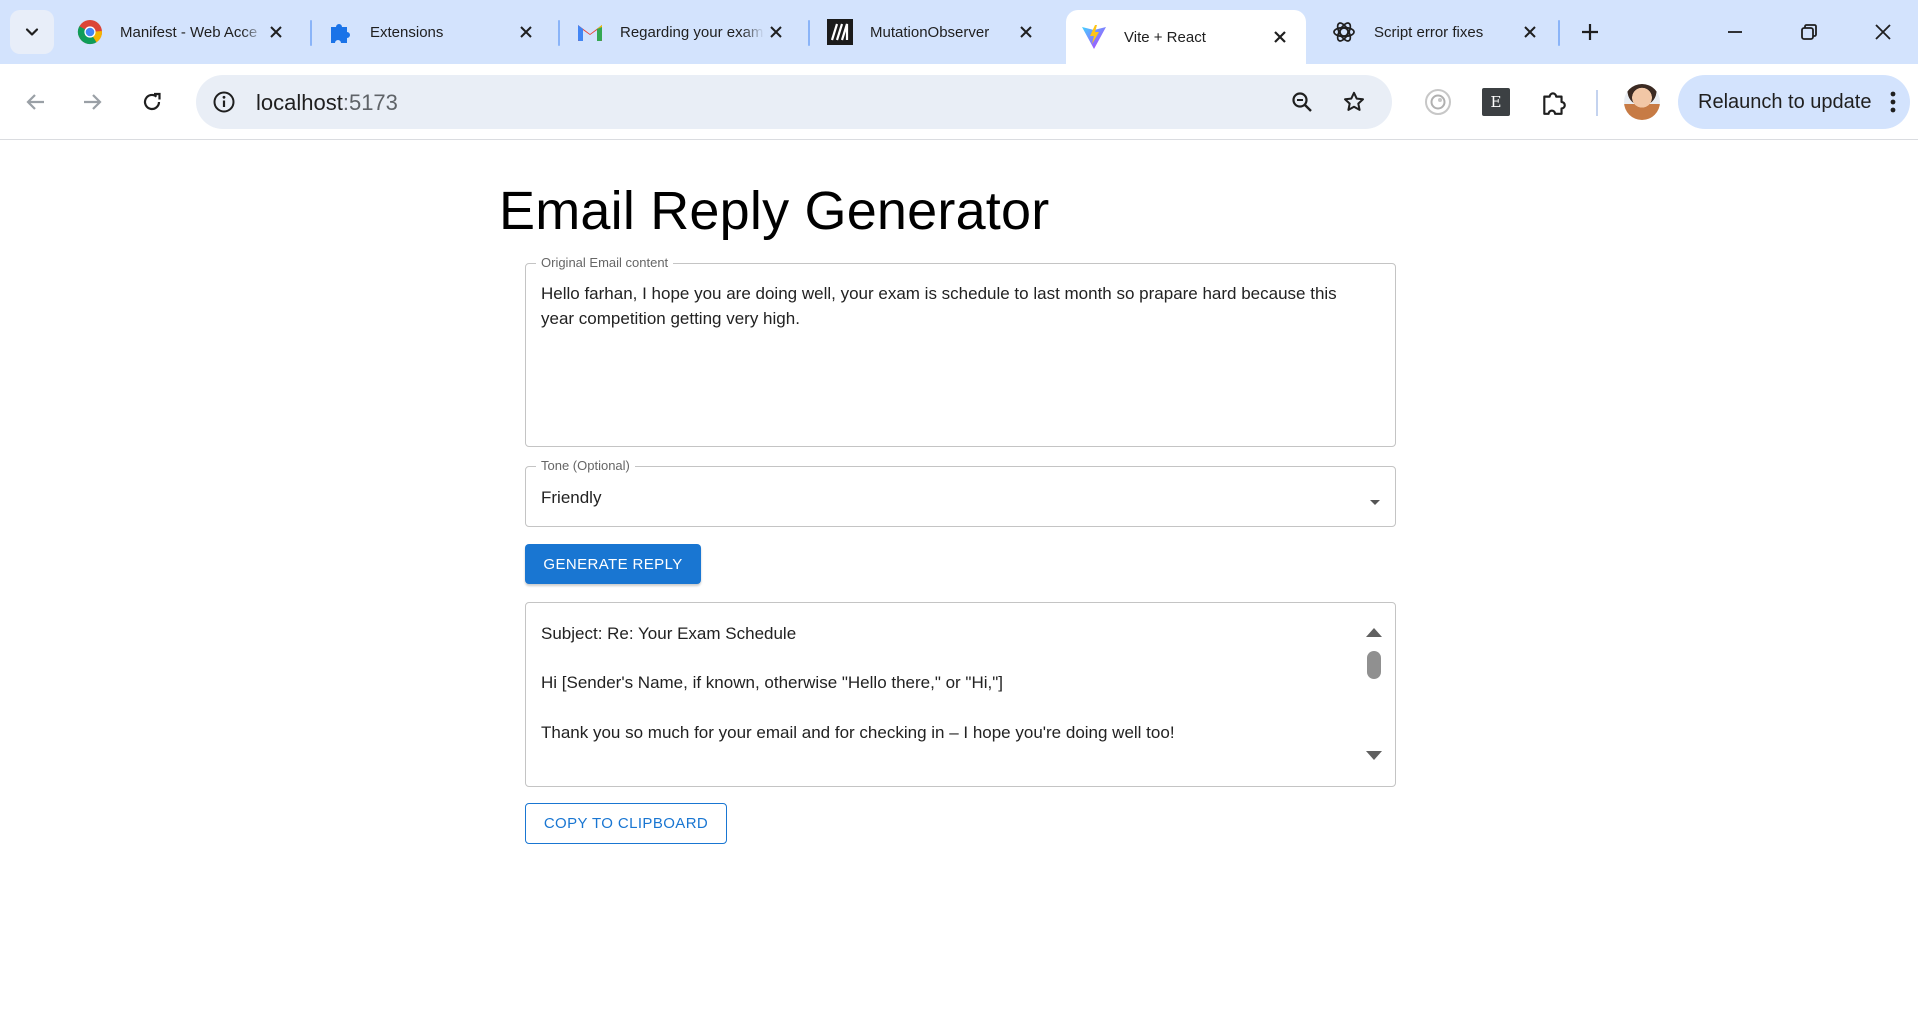 The image size is (1918, 1015). What do you see at coordinates (626, 823) in the screenshot?
I see `copy-to-clipboard-button: COPY TO CLIPBOARD` at bounding box center [626, 823].